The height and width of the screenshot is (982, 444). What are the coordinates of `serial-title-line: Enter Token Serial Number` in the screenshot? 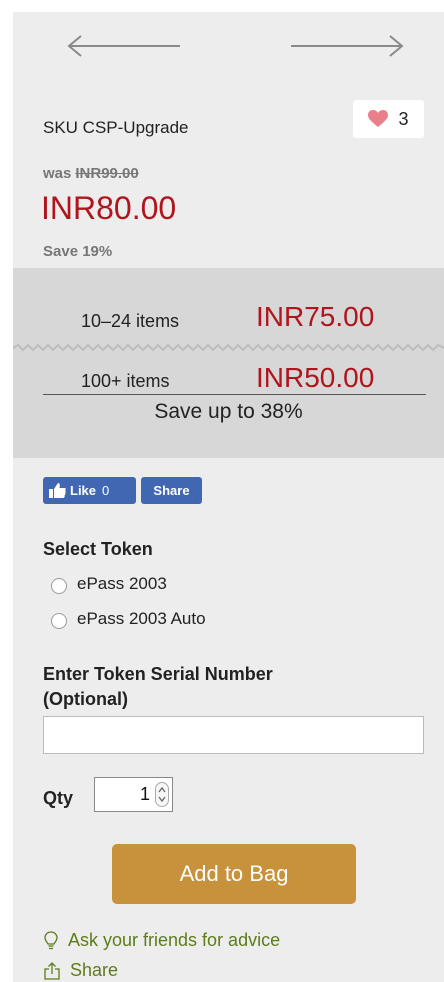 It's located at (158, 674).